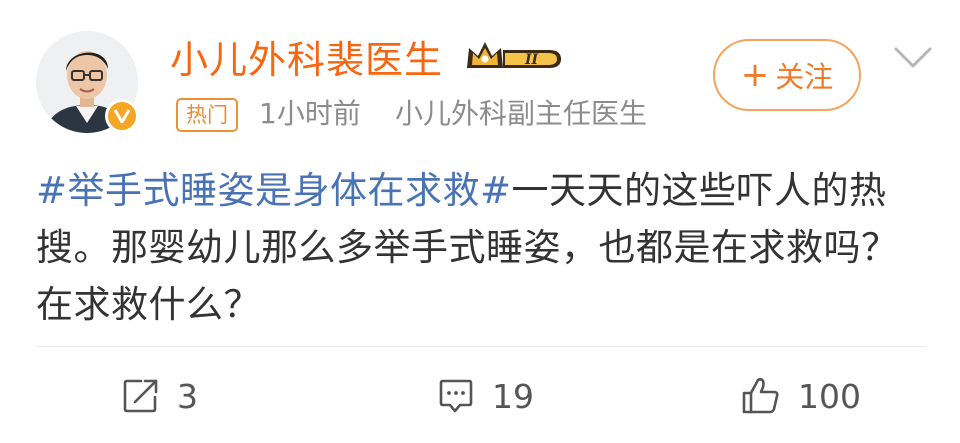  I want to click on share-icon, so click(140, 396).